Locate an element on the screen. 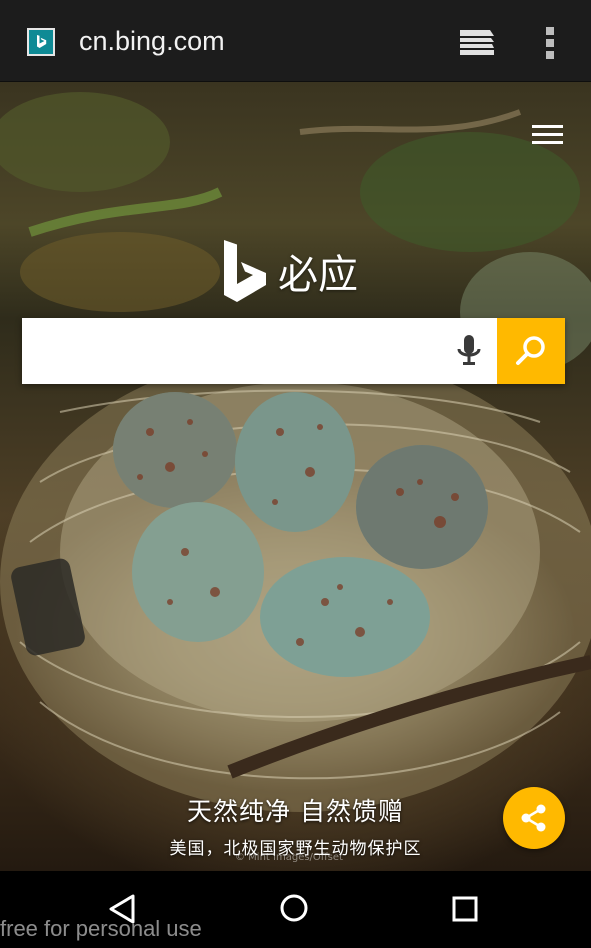  browser-toolbar: cn.bing.com is located at coordinates (295, 41).